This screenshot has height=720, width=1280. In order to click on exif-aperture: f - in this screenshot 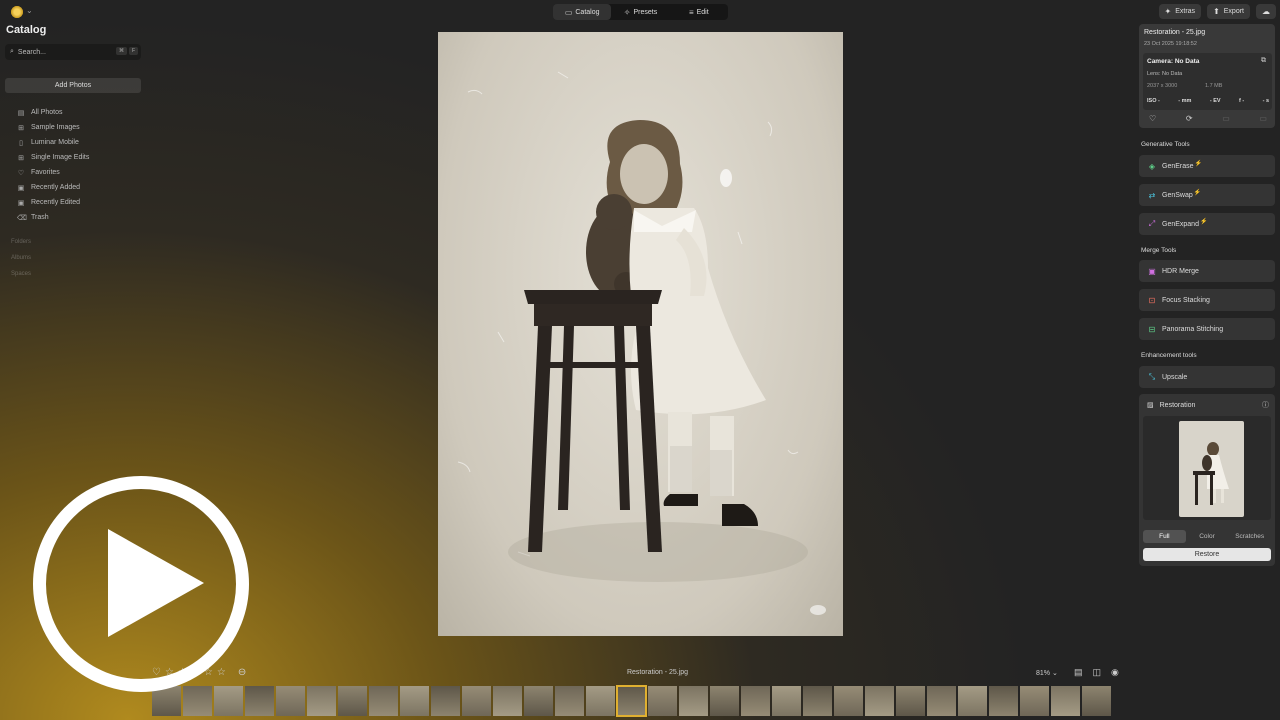, I will do `click(1241, 101)`.